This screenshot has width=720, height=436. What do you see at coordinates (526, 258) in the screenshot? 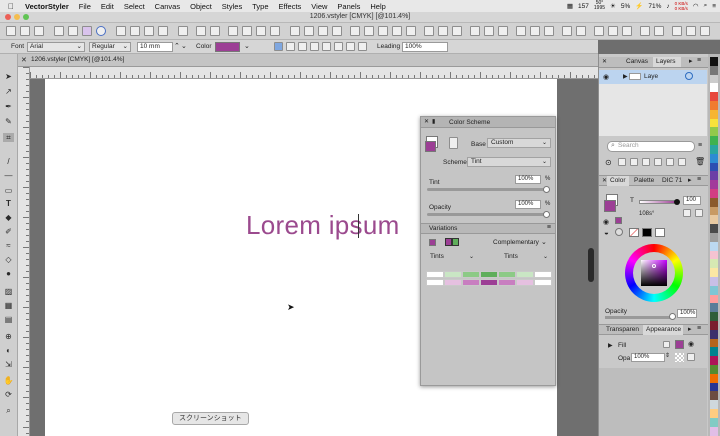
I see `right-tints-select: Tints ⌄` at bounding box center [526, 258].